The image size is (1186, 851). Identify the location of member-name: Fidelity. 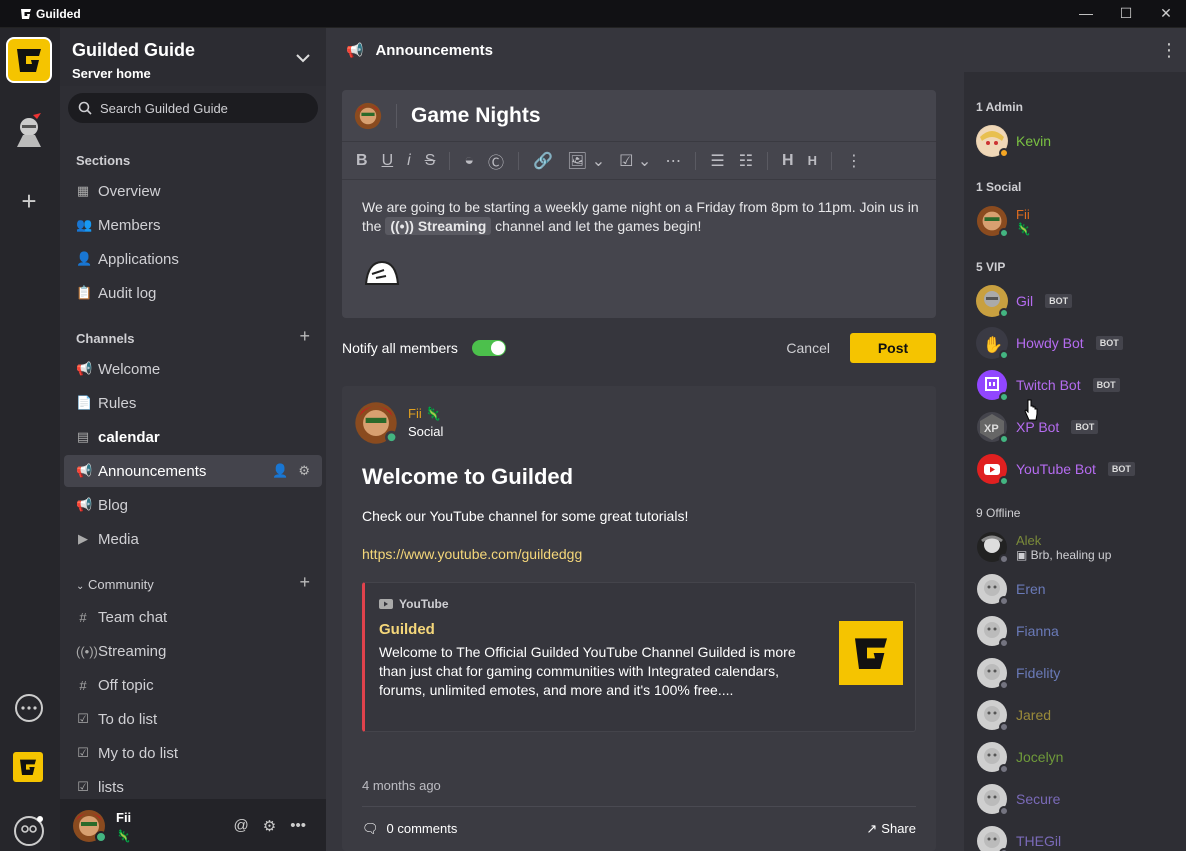
(1038, 673).